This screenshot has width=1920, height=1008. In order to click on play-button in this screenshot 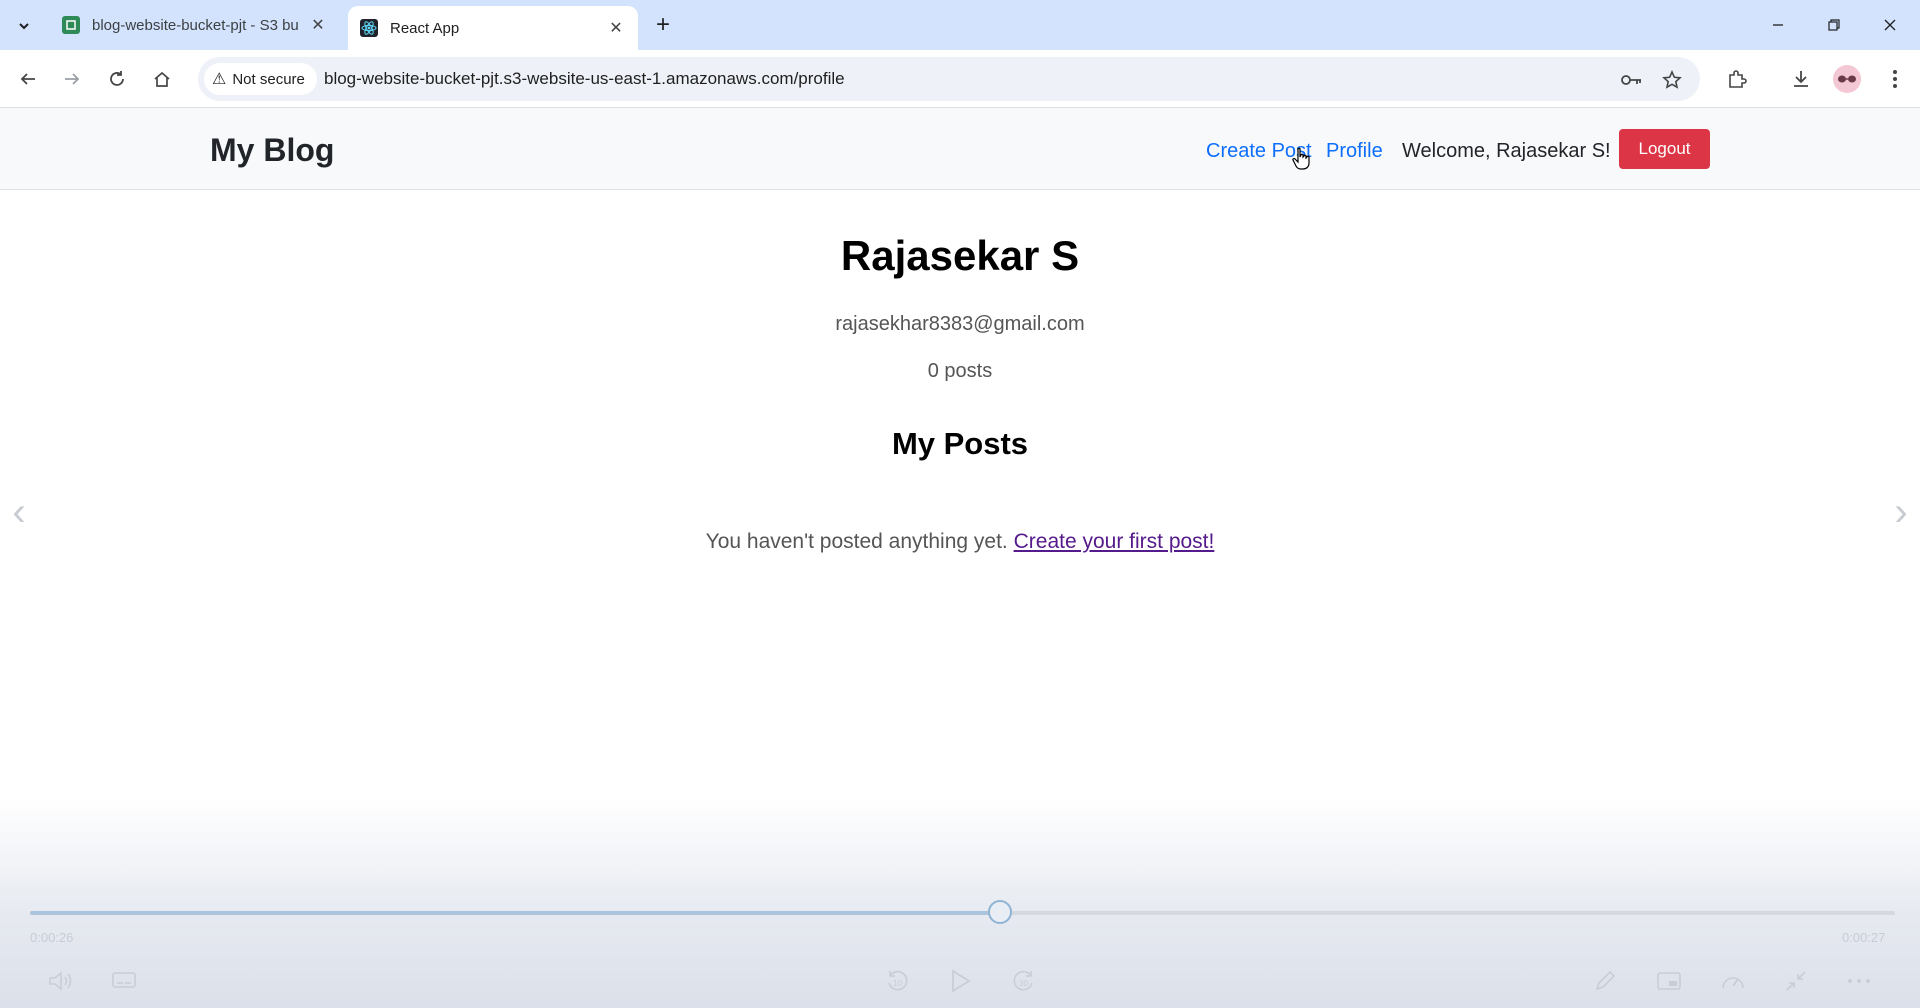, I will do `click(960, 981)`.